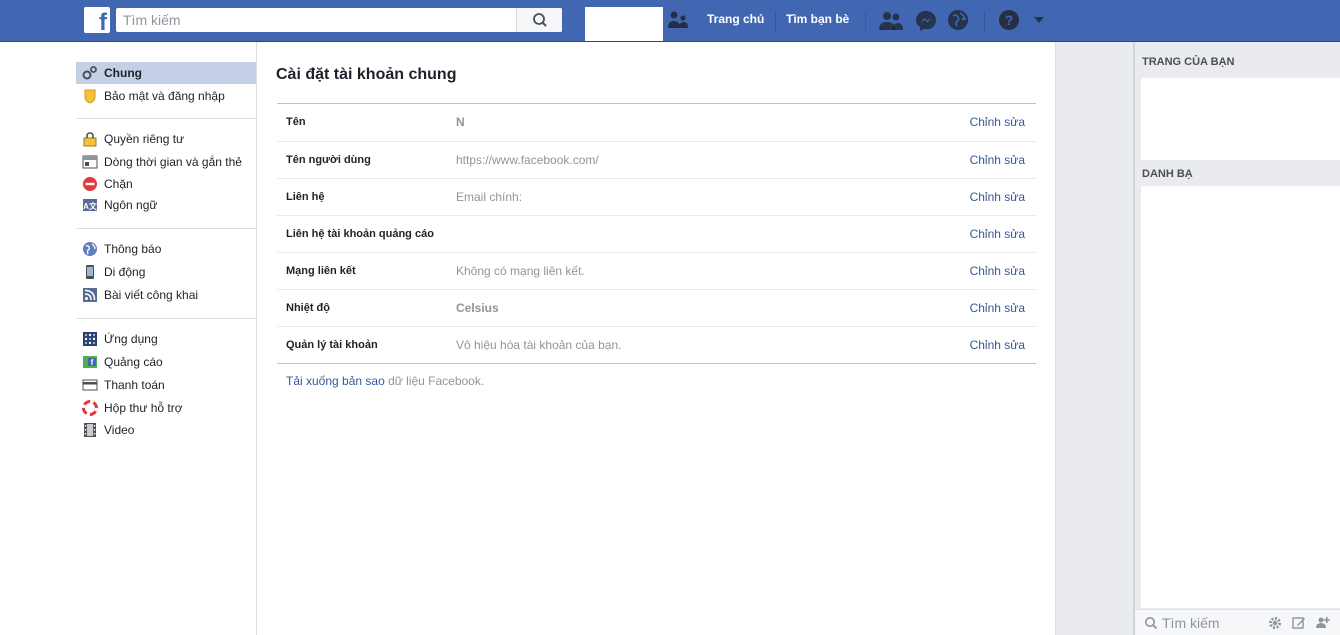  Describe the element at coordinates (97, 21) in the screenshot. I see `facebook-logo: f` at that location.